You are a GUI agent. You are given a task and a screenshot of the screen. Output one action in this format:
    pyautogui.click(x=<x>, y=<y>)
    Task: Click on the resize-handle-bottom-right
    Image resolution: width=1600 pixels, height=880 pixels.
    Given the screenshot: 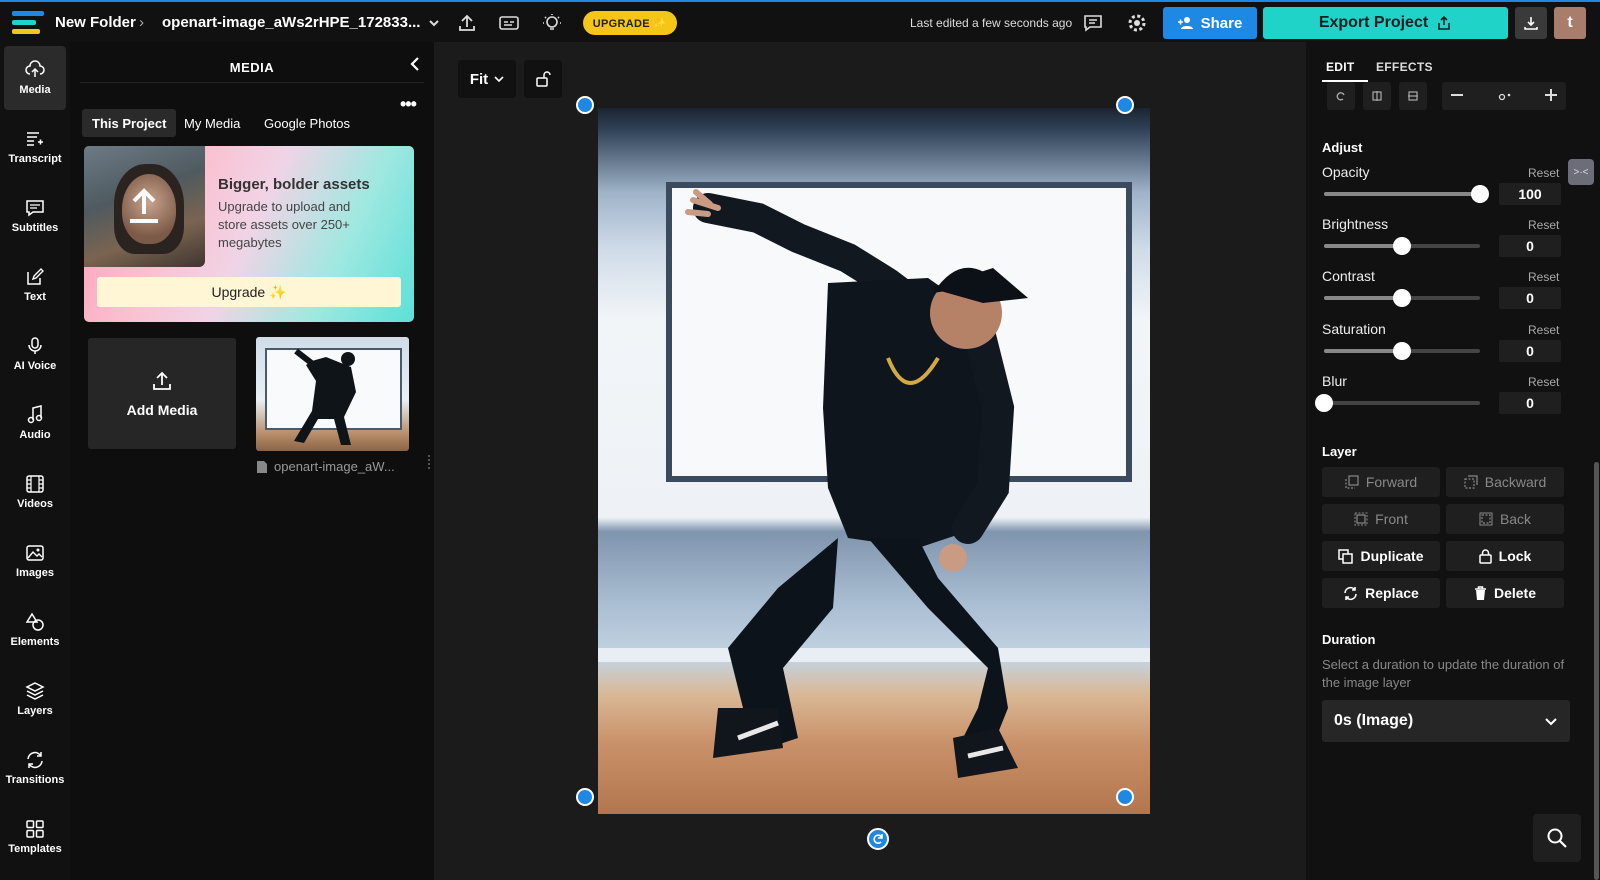 What is the action you would take?
    pyautogui.click(x=1125, y=797)
    